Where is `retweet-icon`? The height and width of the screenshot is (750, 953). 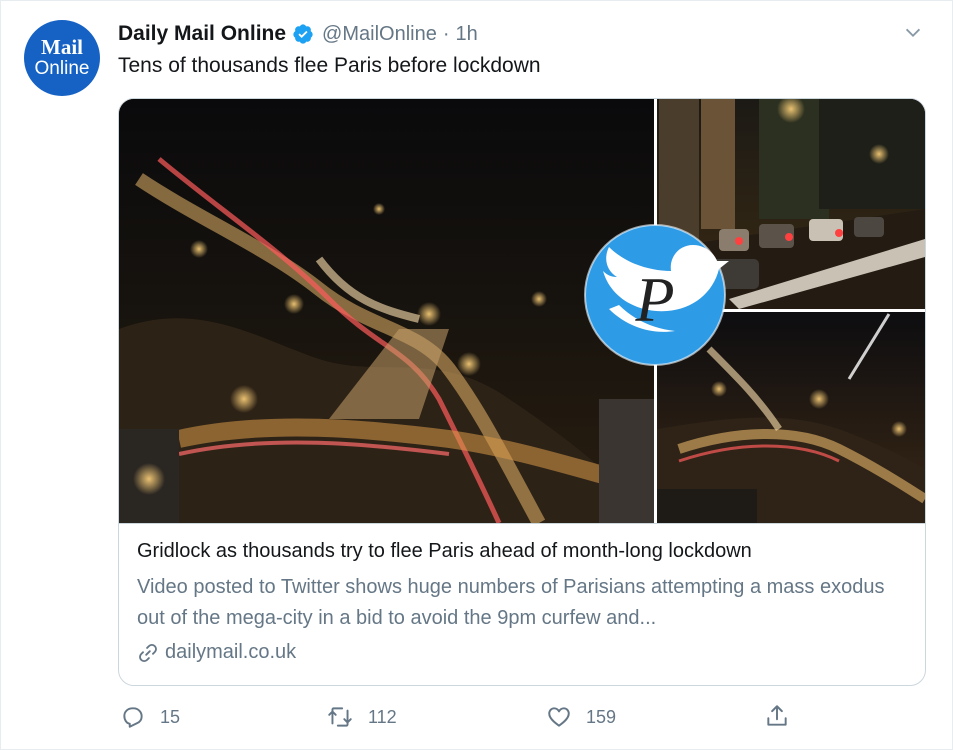 retweet-icon is located at coordinates (340, 717).